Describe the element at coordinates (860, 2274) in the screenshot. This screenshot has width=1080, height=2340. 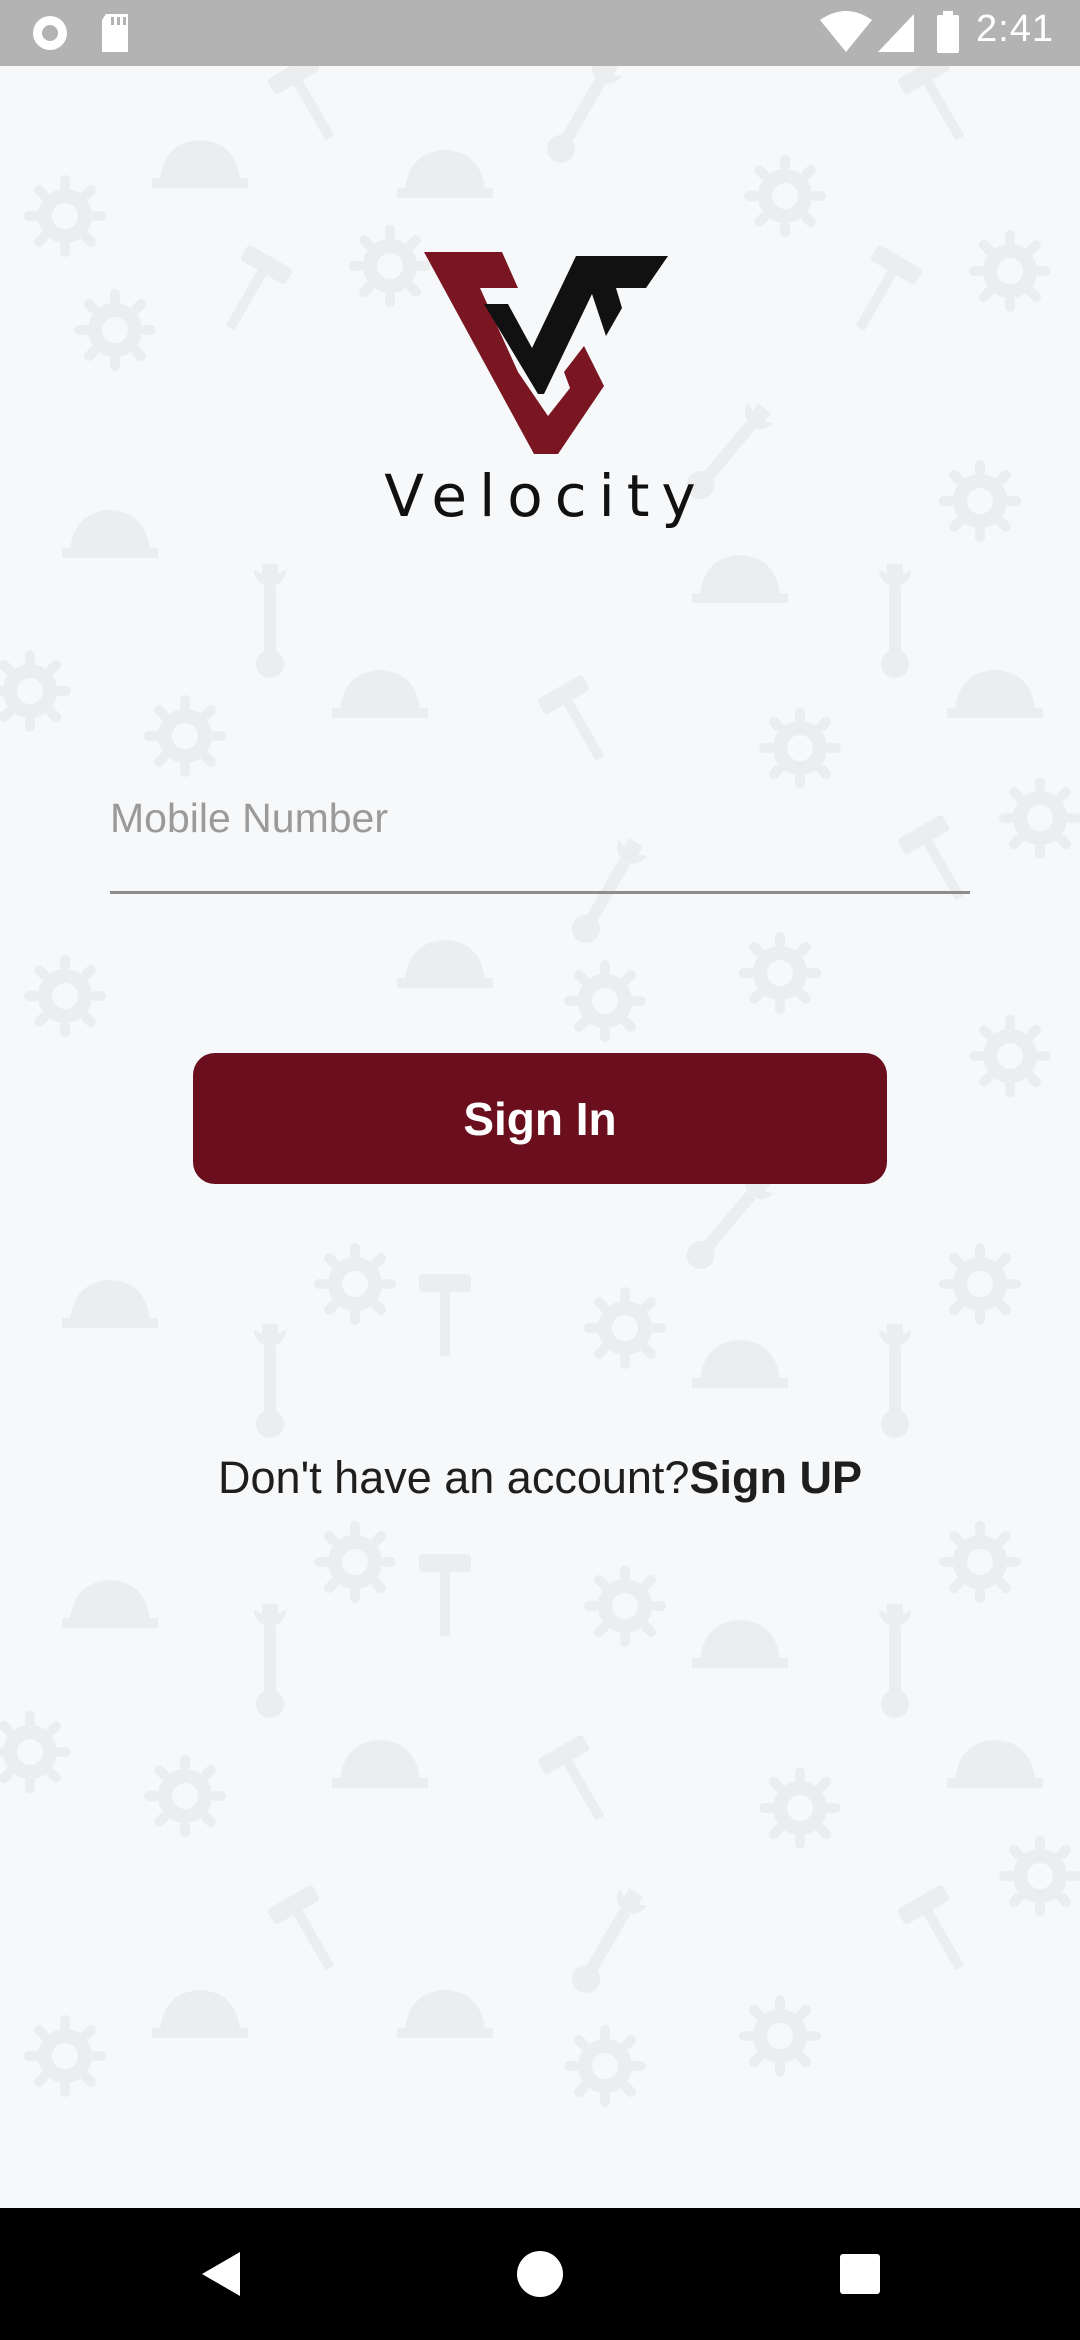
I see `recents-icon` at that location.